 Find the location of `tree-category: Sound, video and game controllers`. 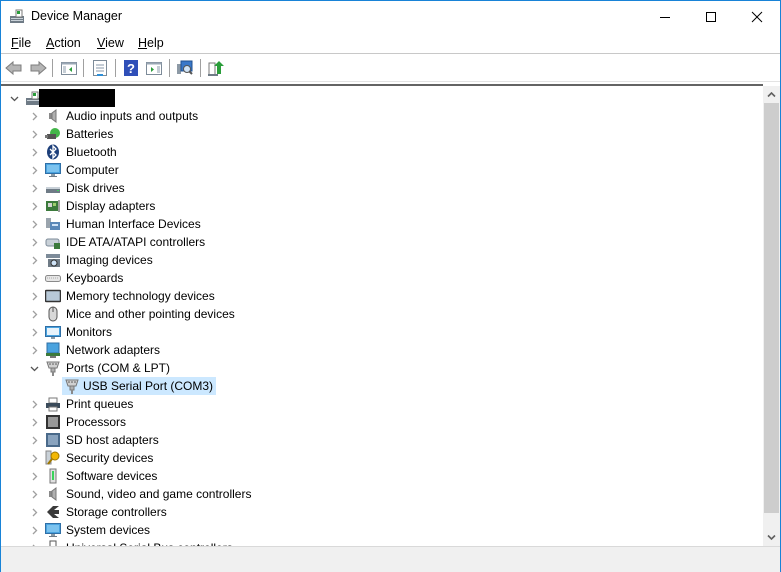

tree-category: Sound, video and game controllers is located at coordinates (382, 494).